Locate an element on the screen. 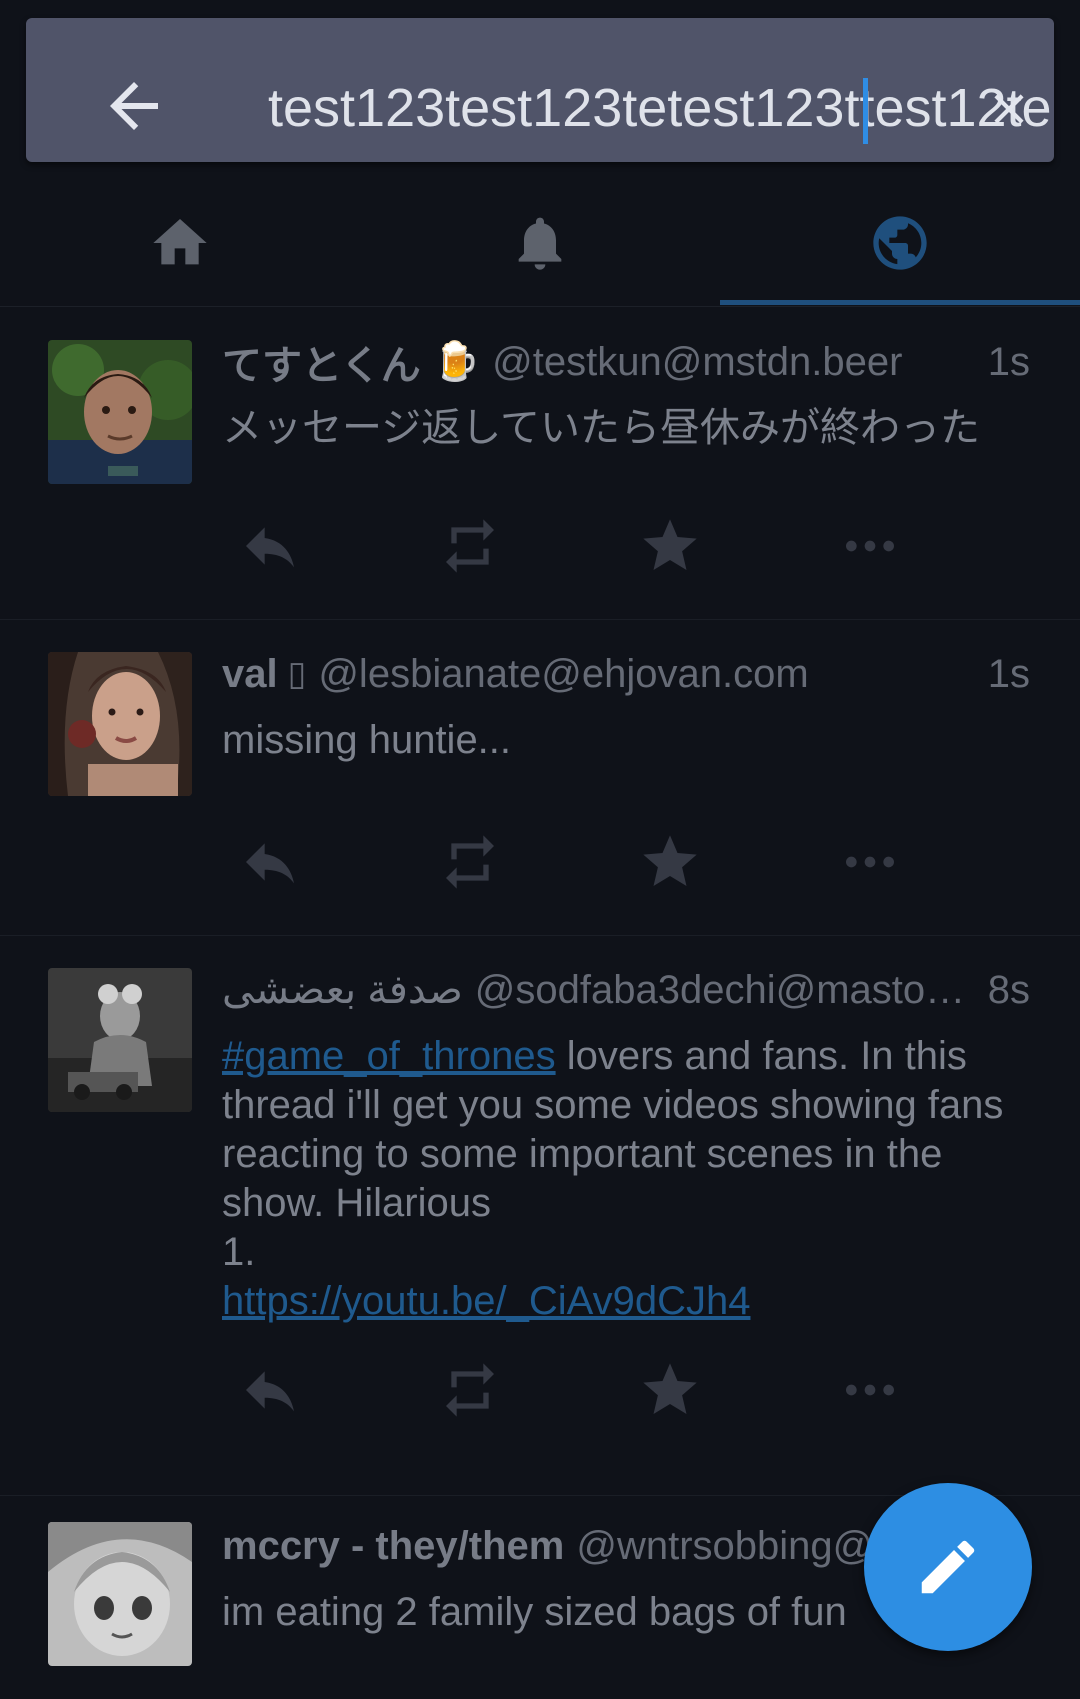 Image resolution: width=1080 pixels, height=1699 pixels. globe-icon is located at coordinates (900, 243).